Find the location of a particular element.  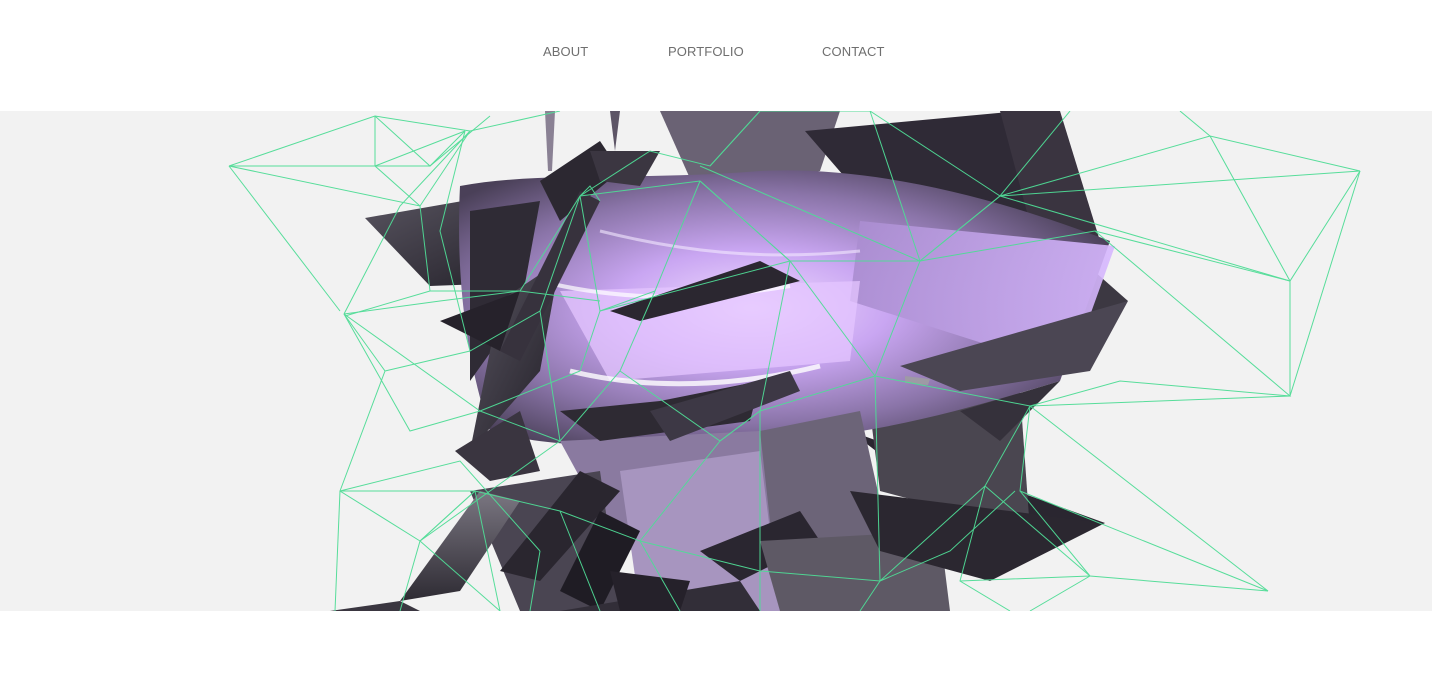

nav-link-contact: CONTACT is located at coordinates (853, 51).